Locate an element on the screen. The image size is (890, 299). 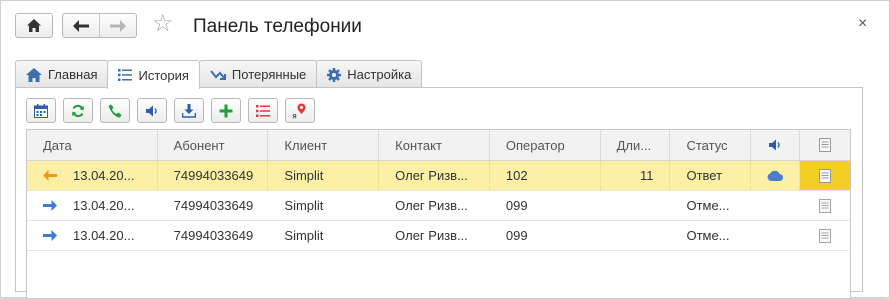
tab-label: История is located at coordinates (163, 75).